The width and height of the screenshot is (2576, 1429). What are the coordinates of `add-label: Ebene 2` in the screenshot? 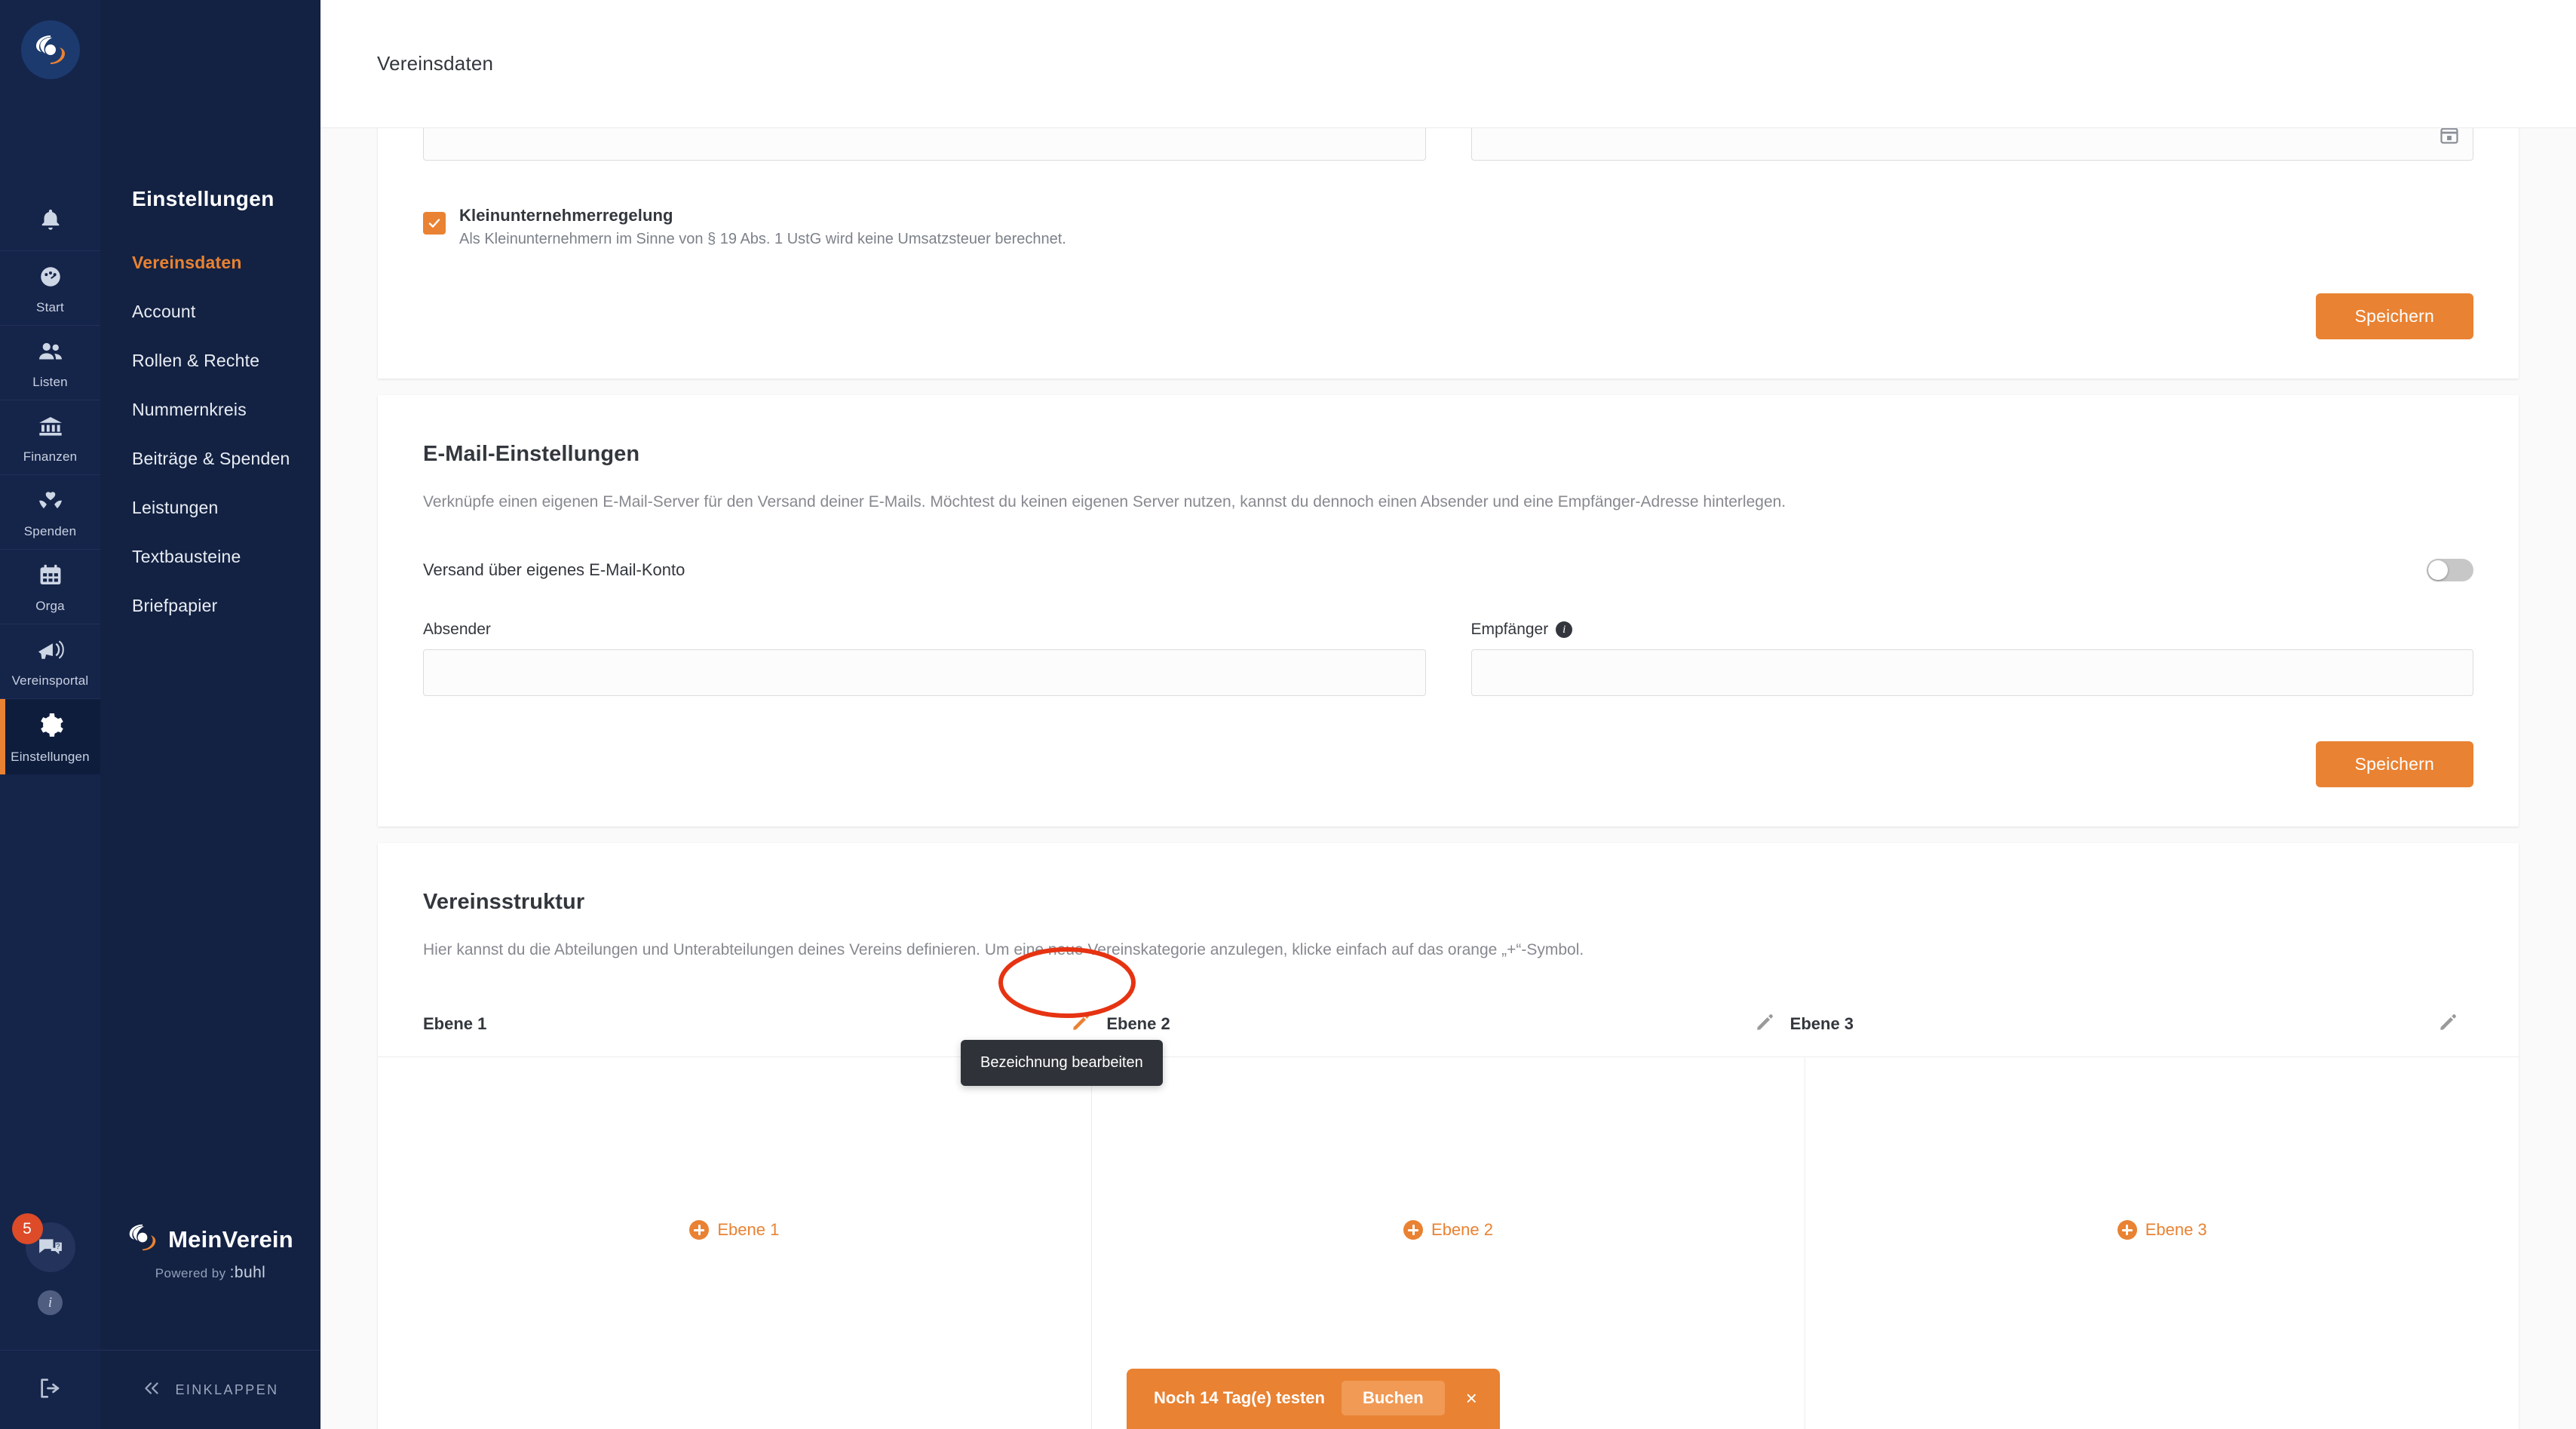 It's located at (1462, 1230).